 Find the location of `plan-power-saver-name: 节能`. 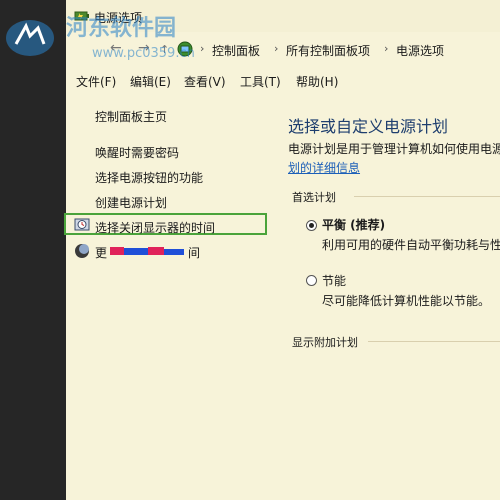

plan-power-saver-name: 节能 is located at coordinates (334, 280).